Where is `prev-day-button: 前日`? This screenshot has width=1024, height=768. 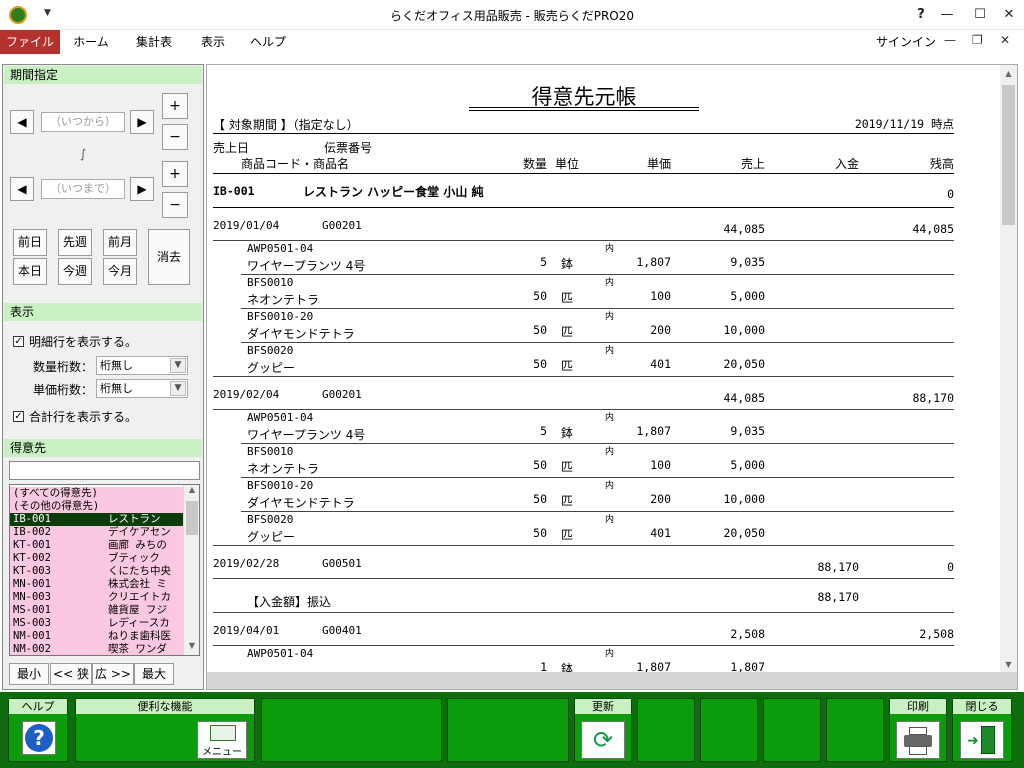 prev-day-button: 前日 is located at coordinates (30, 242).